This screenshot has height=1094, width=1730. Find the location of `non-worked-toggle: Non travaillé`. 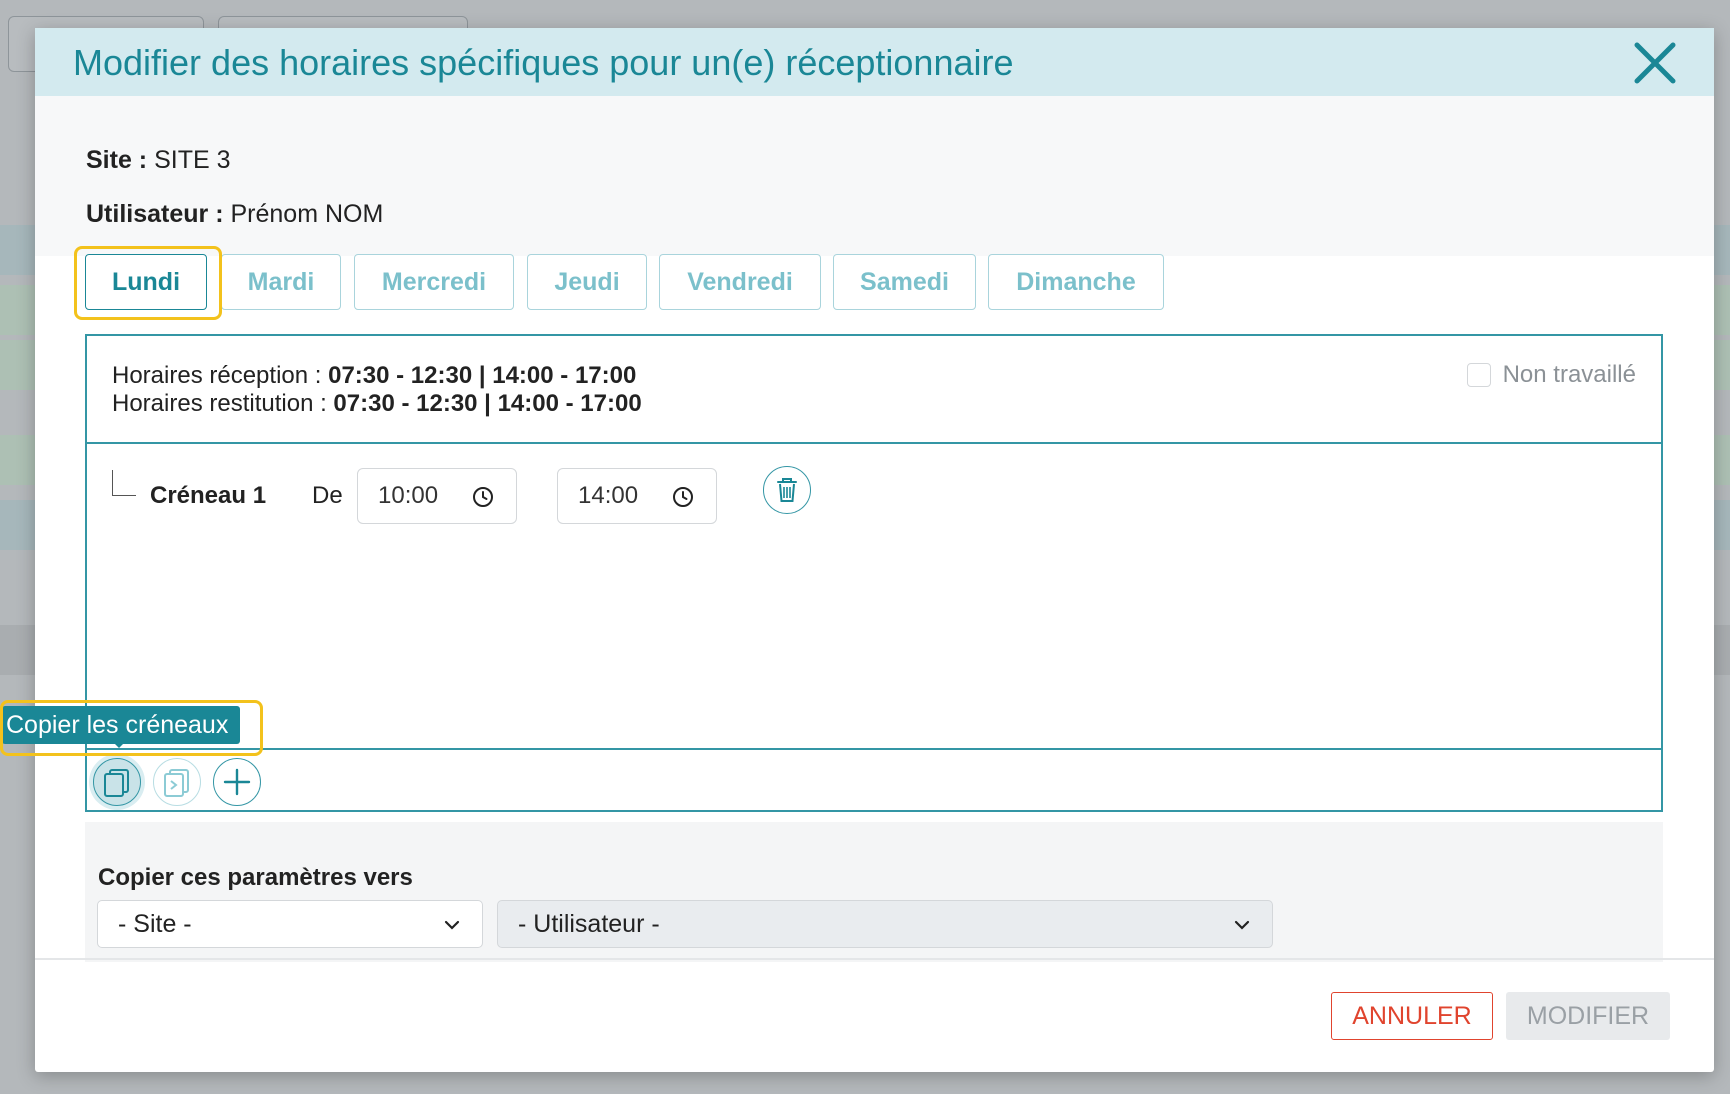

non-worked-toggle: Non travaillé is located at coordinates (1551, 375).